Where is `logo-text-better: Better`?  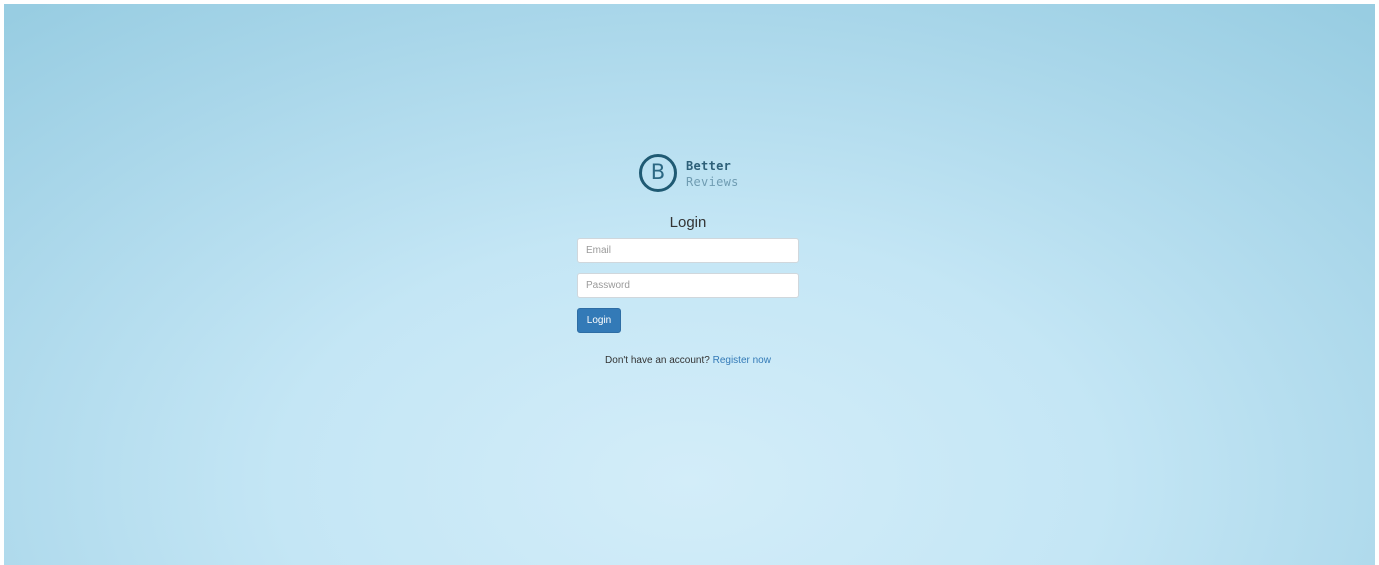
logo-text-better: Better is located at coordinates (709, 166).